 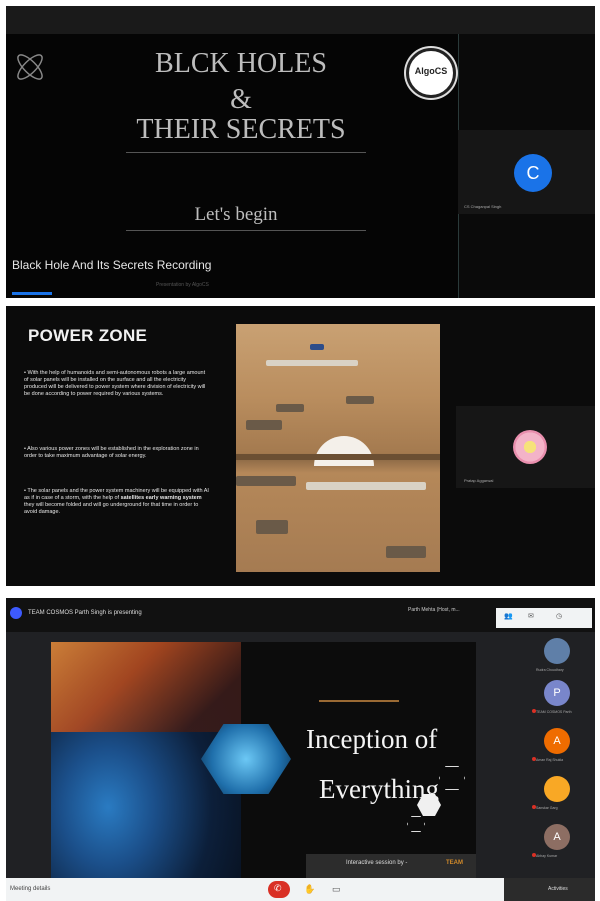 I want to click on chat-icon: ✉, so click(x=531, y=616).